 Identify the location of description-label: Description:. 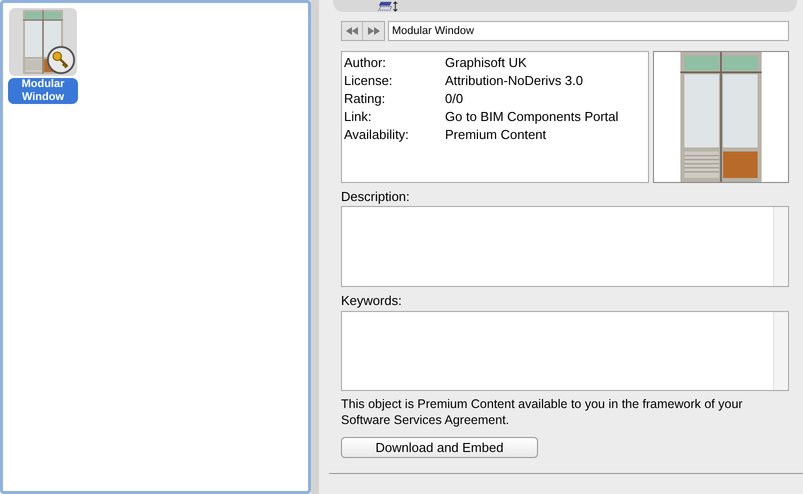
(376, 197).